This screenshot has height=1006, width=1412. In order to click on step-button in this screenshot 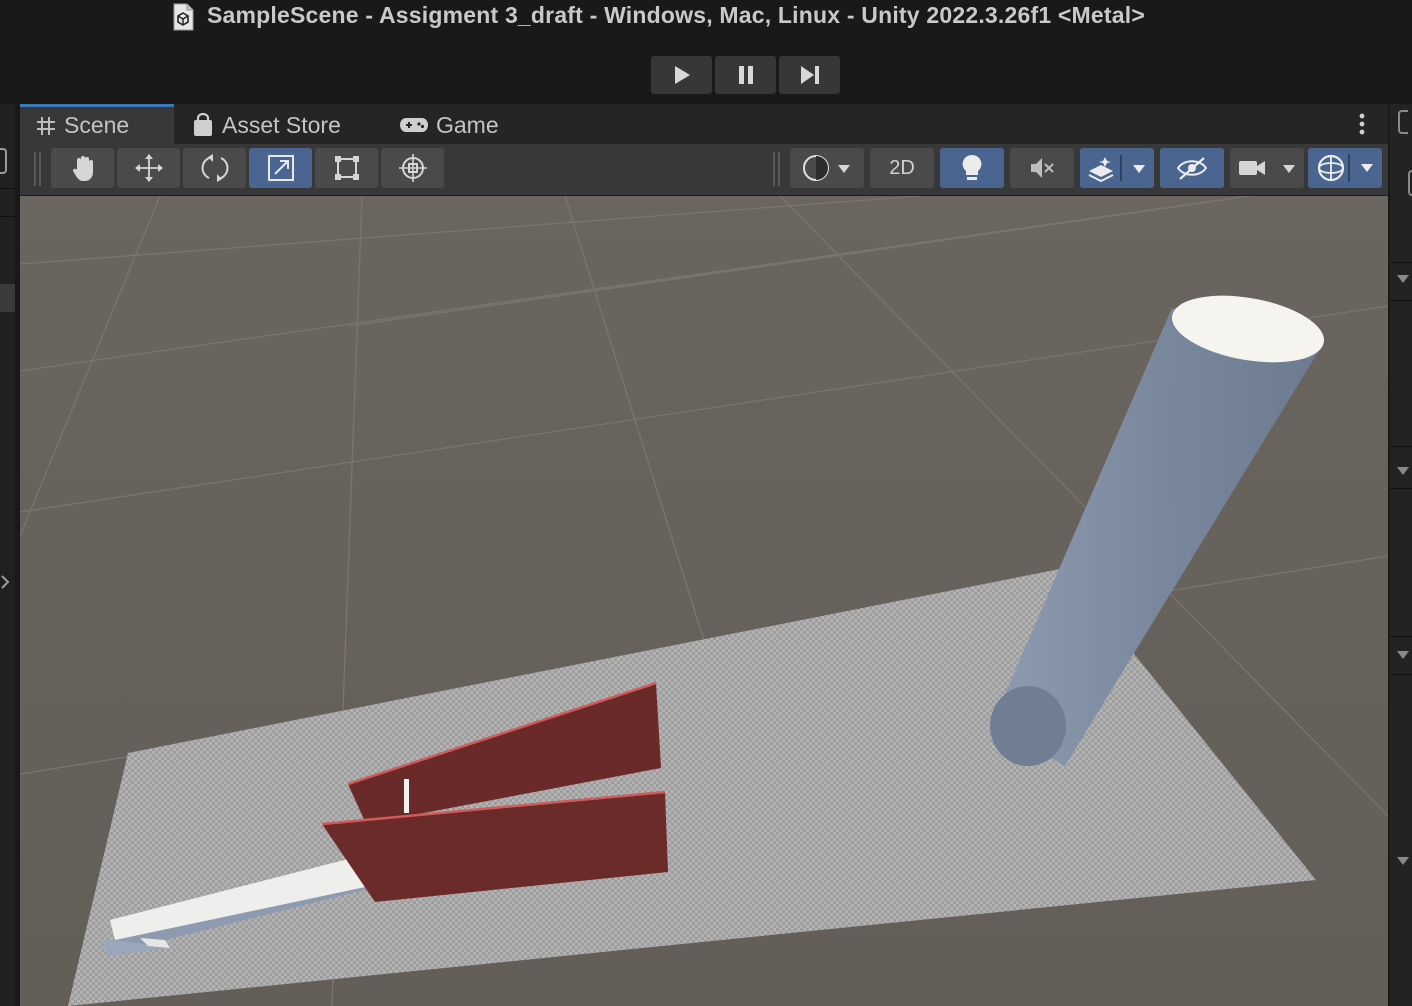, I will do `click(809, 75)`.